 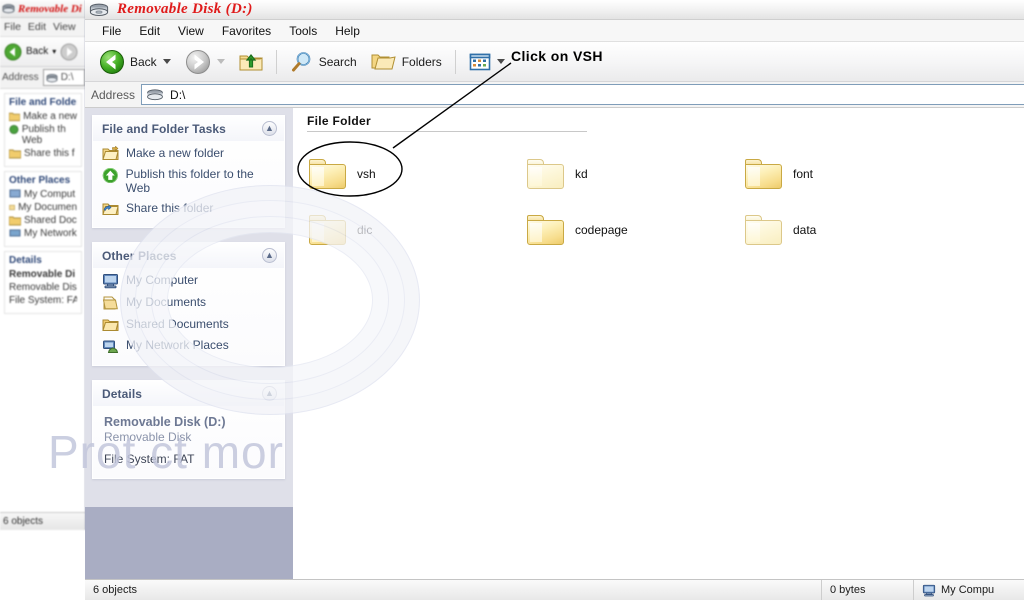 I want to click on up-folder-icon, so click(x=251, y=61).